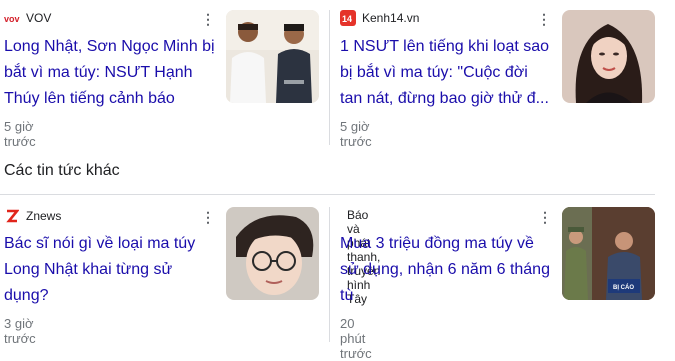 This screenshot has height=361, width=675. I want to click on two-men-arrest-photo, so click(272, 56).